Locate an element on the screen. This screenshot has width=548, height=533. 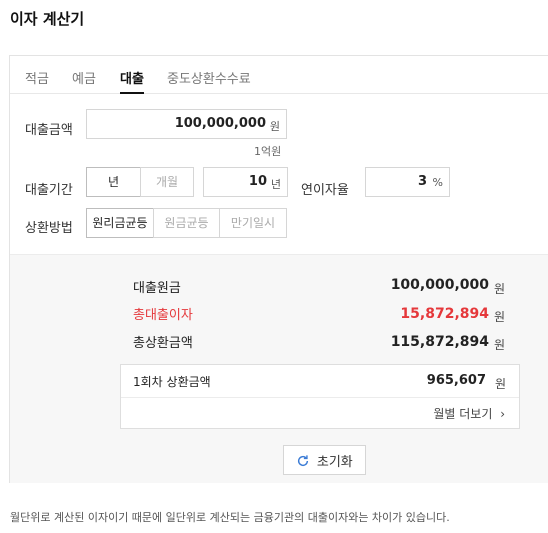
refresh-icon is located at coordinates (303, 460).